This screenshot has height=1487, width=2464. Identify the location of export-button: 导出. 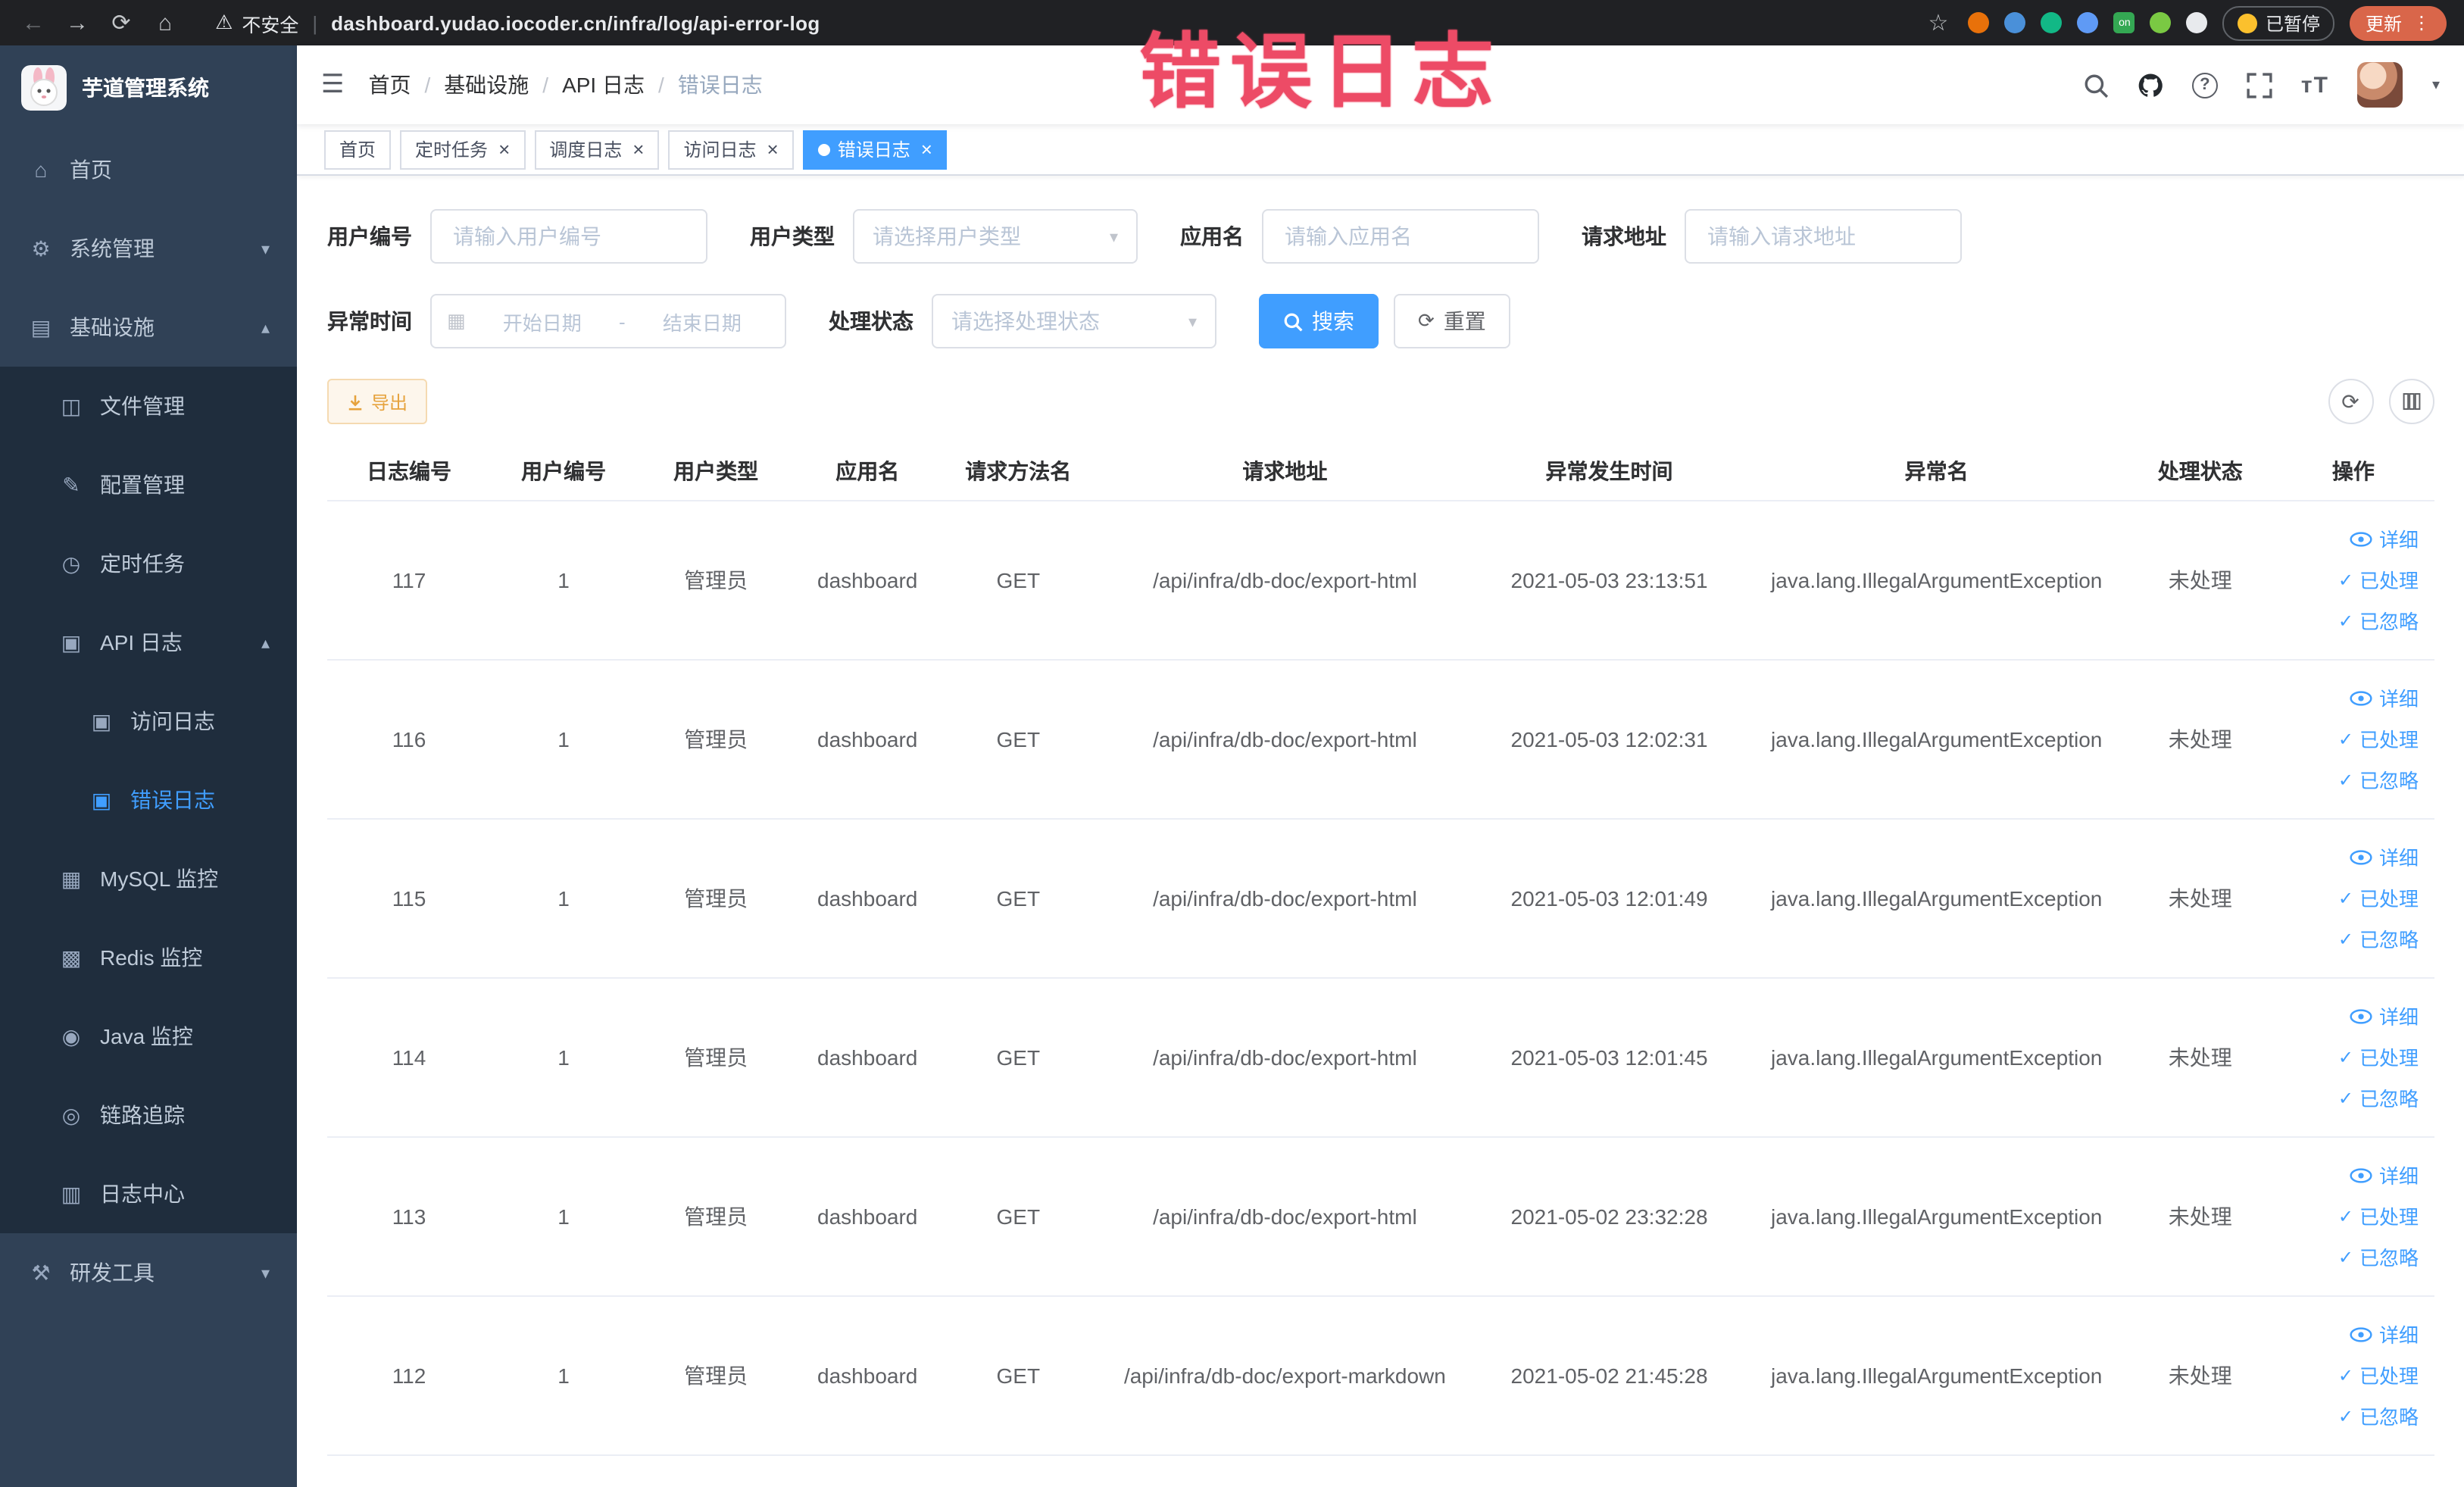
(377, 401).